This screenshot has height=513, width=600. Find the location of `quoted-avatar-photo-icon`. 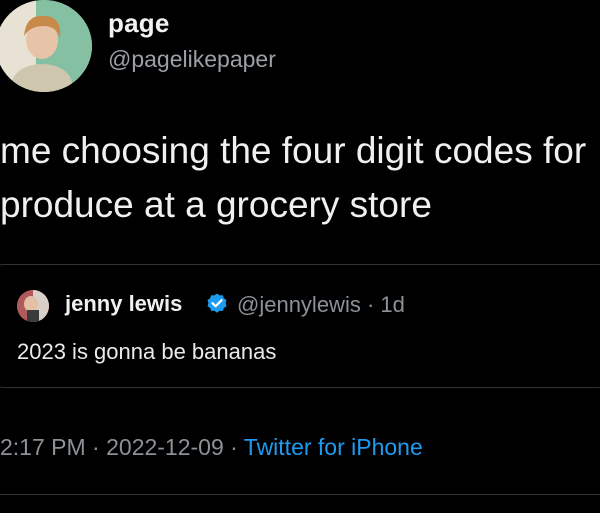

quoted-avatar-photo-icon is located at coordinates (33, 306).